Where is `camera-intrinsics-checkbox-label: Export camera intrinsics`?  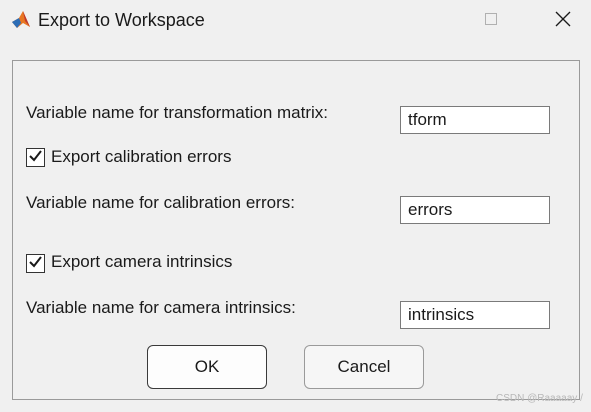 camera-intrinsics-checkbox-label: Export camera intrinsics is located at coordinates (141, 262).